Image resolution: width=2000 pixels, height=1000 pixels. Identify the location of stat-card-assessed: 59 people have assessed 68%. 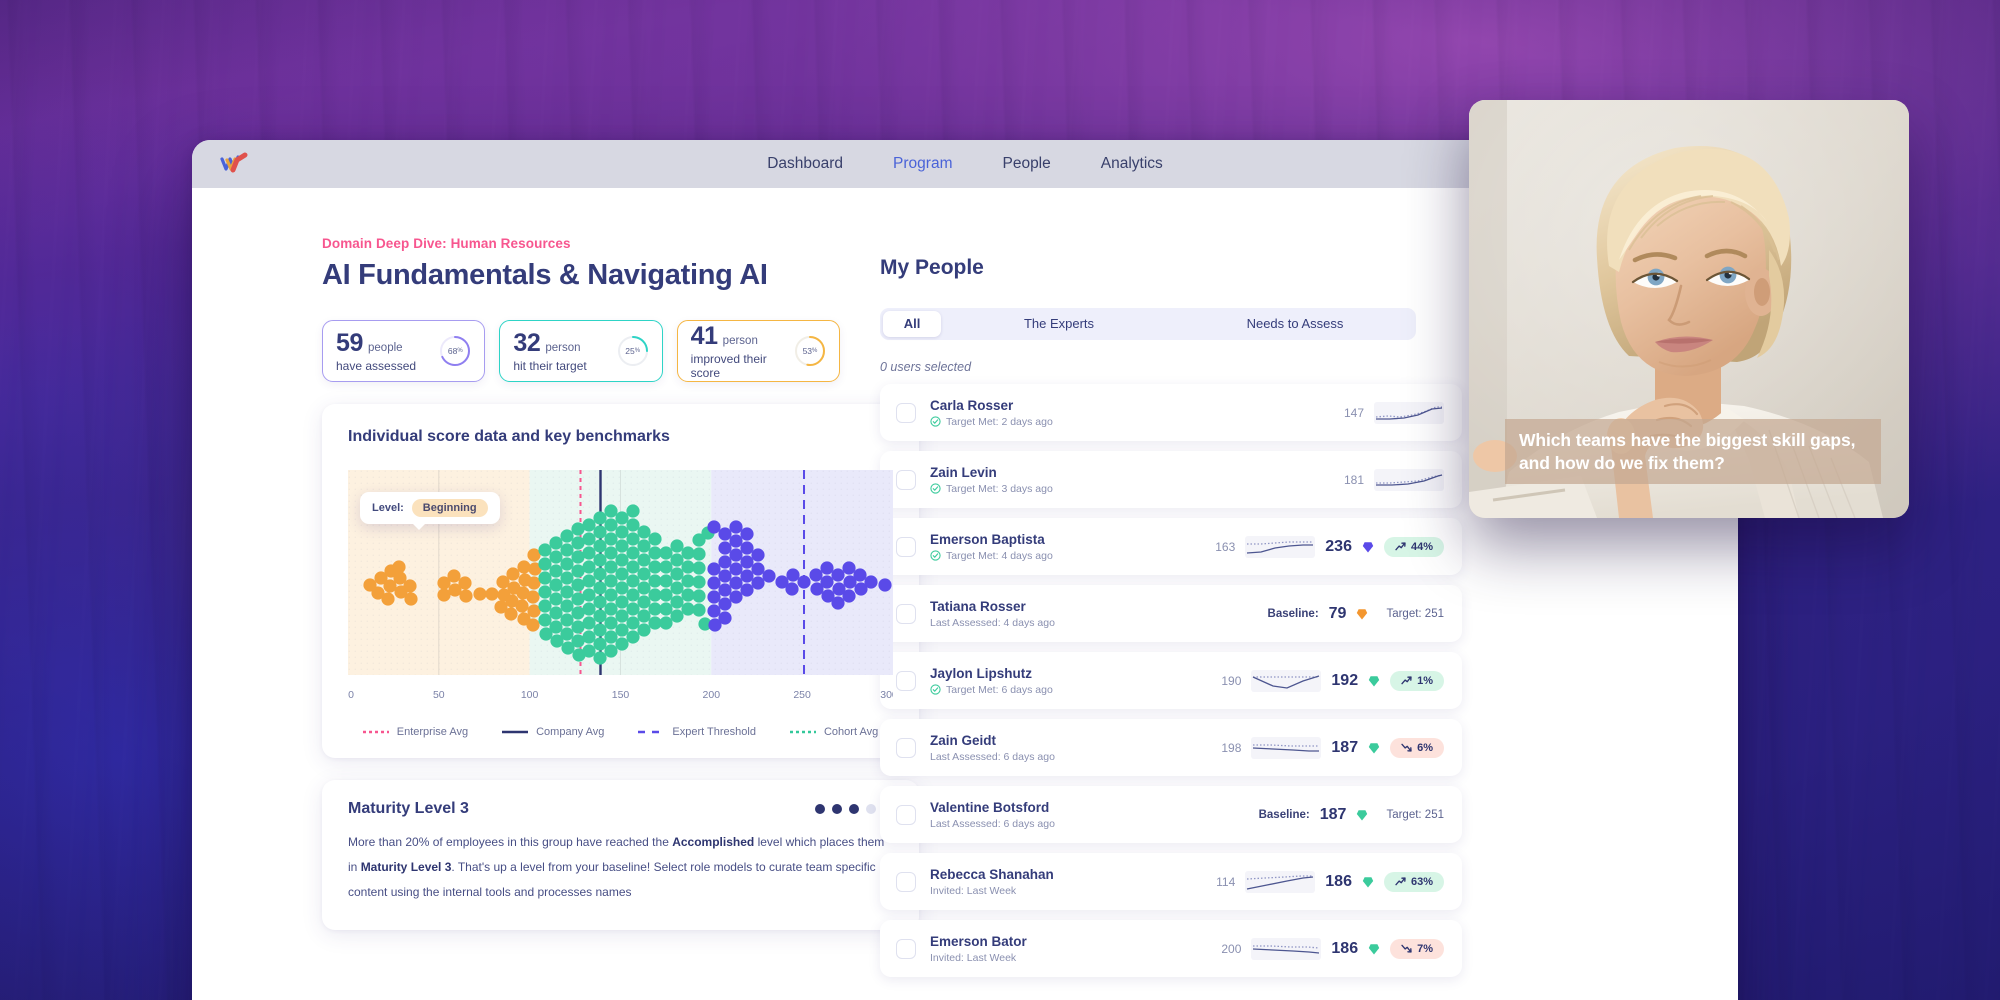
(404, 351).